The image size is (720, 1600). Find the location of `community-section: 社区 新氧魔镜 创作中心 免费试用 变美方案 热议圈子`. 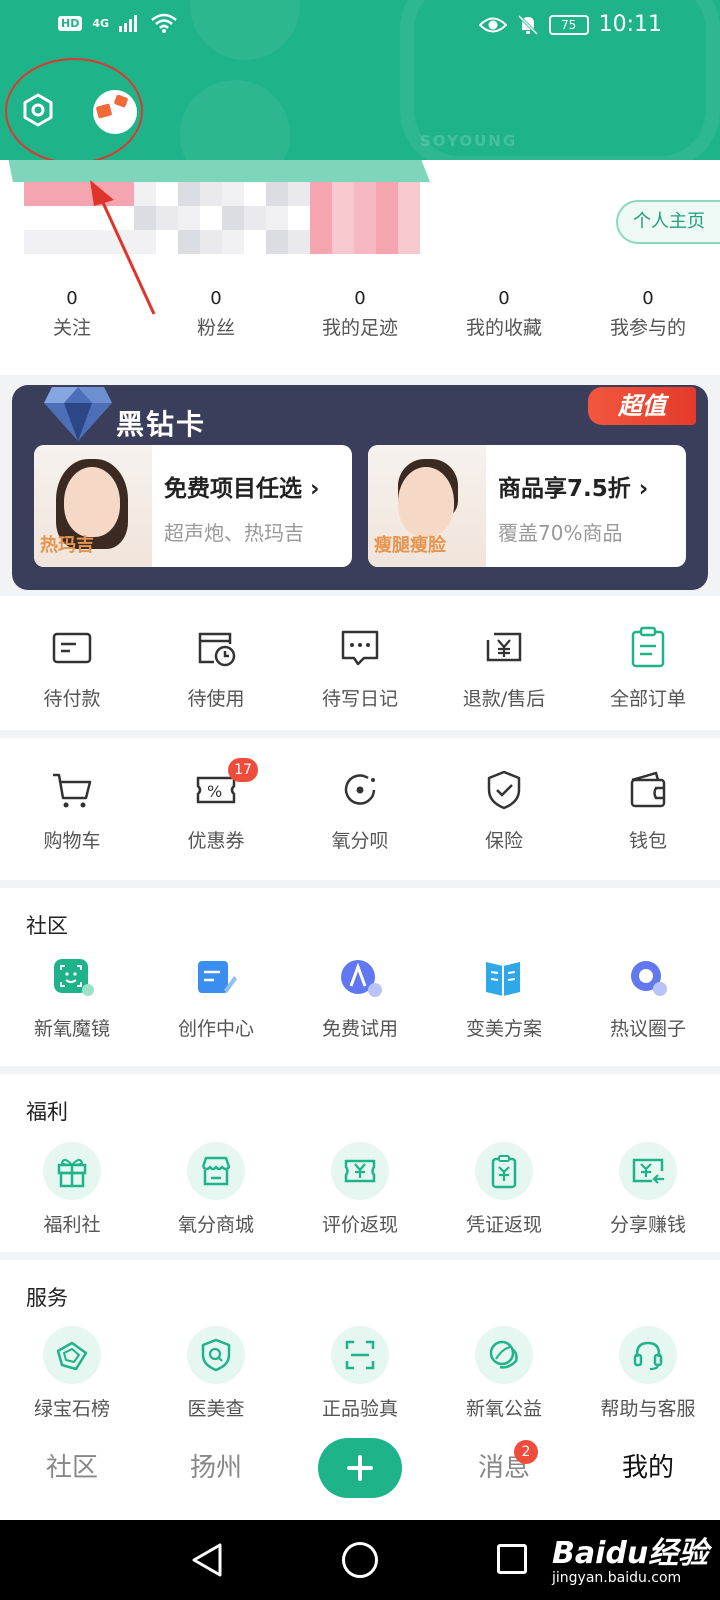

community-section: 社区 新氧魔镜 创作中心 免费试用 变美方案 热议圈子 is located at coordinates (360, 977).